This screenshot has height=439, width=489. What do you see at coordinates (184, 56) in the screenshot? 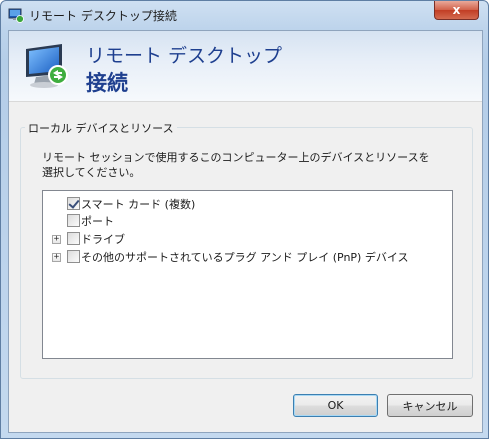
I see `banner-title: リモート デスクトップ` at bounding box center [184, 56].